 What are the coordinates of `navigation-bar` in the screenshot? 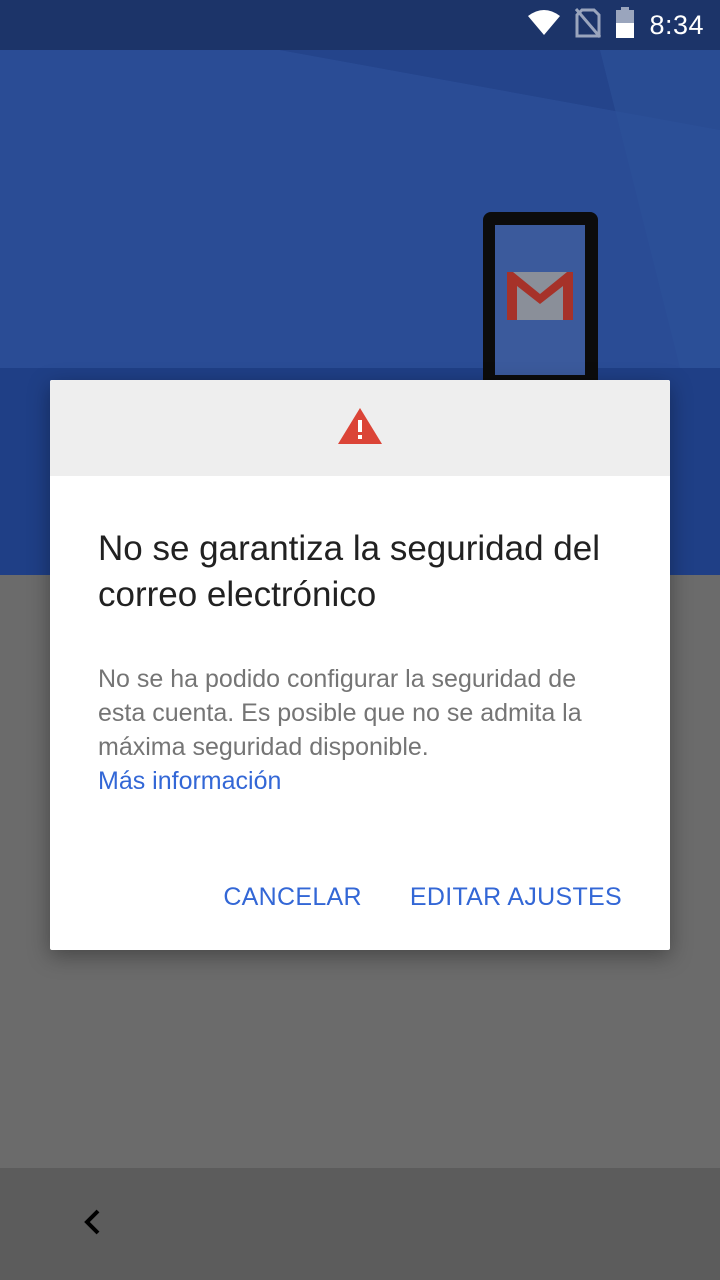 It's located at (360, 1224).